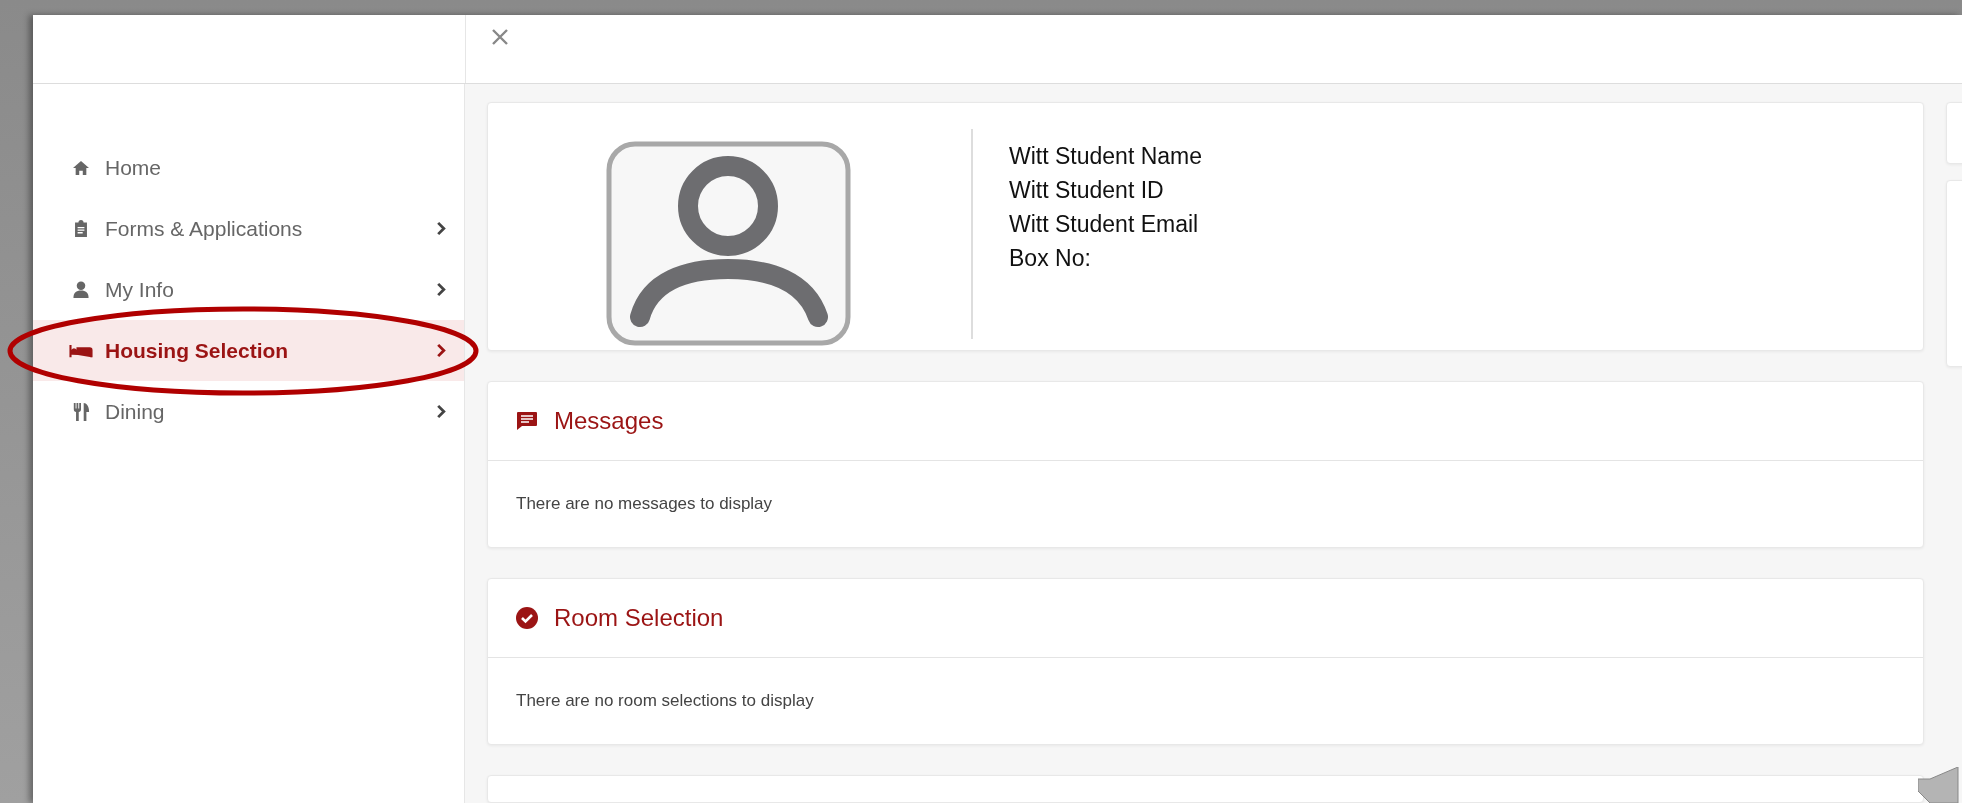  I want to click on check-circle-icon, so click(527, 618).